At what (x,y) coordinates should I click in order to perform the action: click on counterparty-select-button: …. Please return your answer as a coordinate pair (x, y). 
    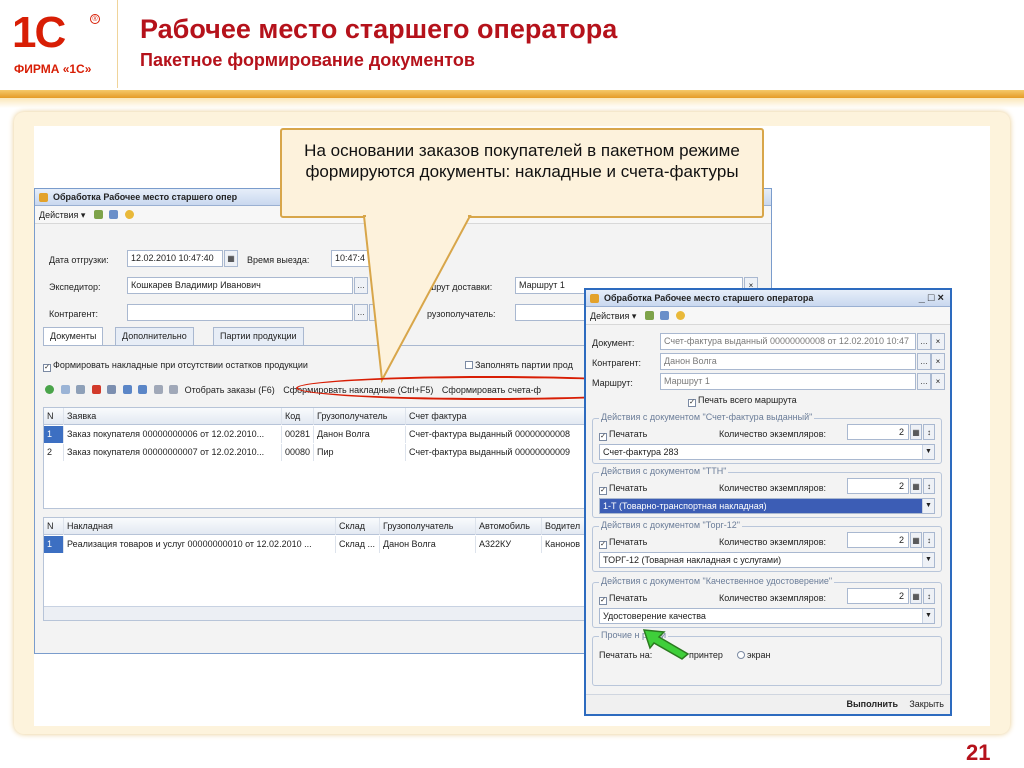
    Looking at the image, I should click on (924, 361).